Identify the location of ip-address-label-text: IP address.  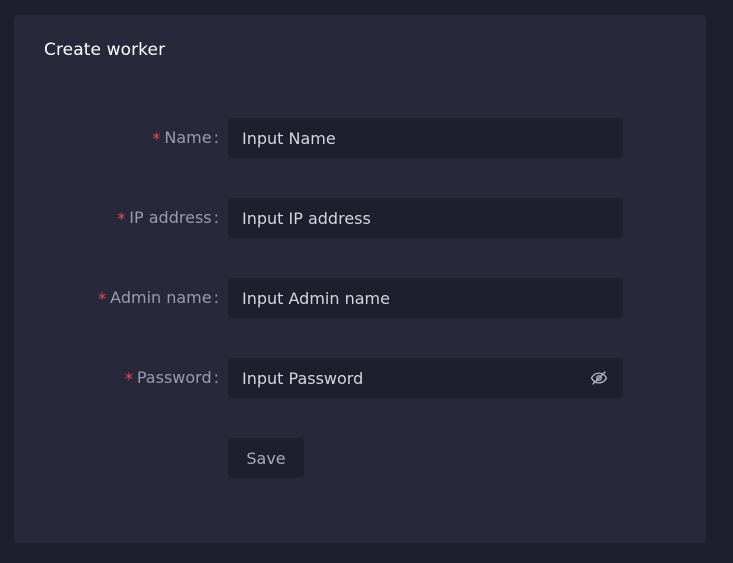
(170, 217).